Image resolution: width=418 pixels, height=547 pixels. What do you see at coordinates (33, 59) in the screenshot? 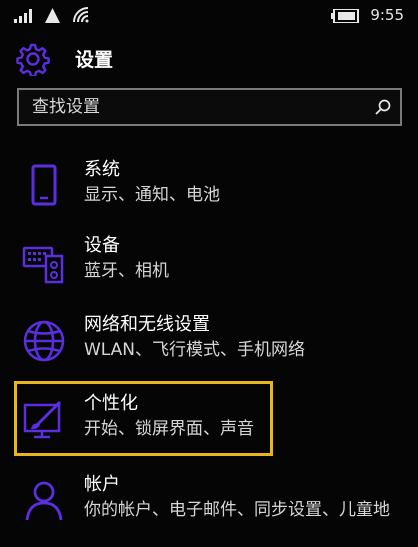
I see `gear-icon` at bounding box center [33, 59].